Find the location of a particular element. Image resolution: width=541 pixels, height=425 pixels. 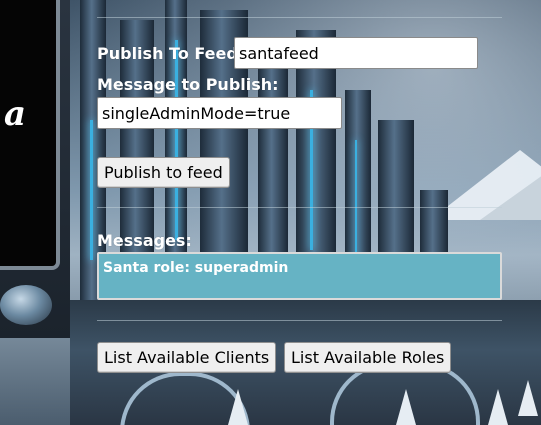

feed-input is located at coordinates (356, 53).